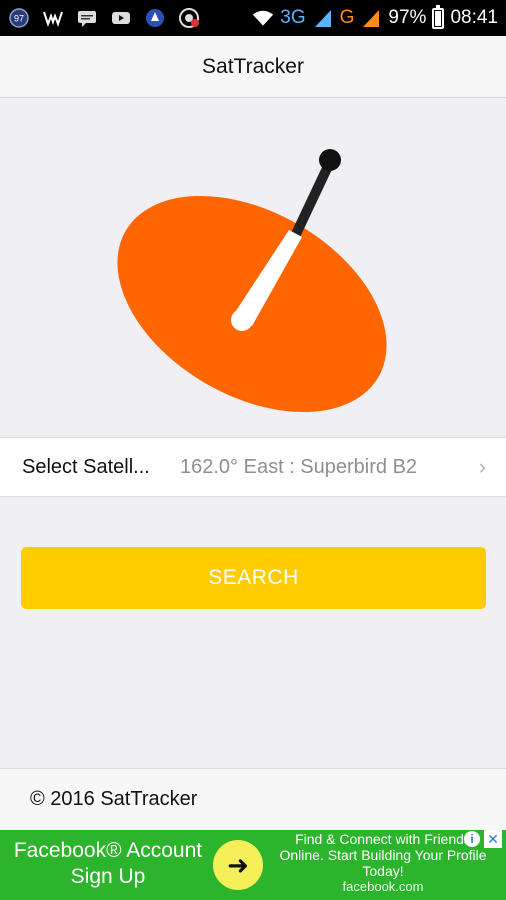  What do you see at coordinates (121, 18) in the screenshot?
I see `youtube-icon` at bounding box center [121, 18].